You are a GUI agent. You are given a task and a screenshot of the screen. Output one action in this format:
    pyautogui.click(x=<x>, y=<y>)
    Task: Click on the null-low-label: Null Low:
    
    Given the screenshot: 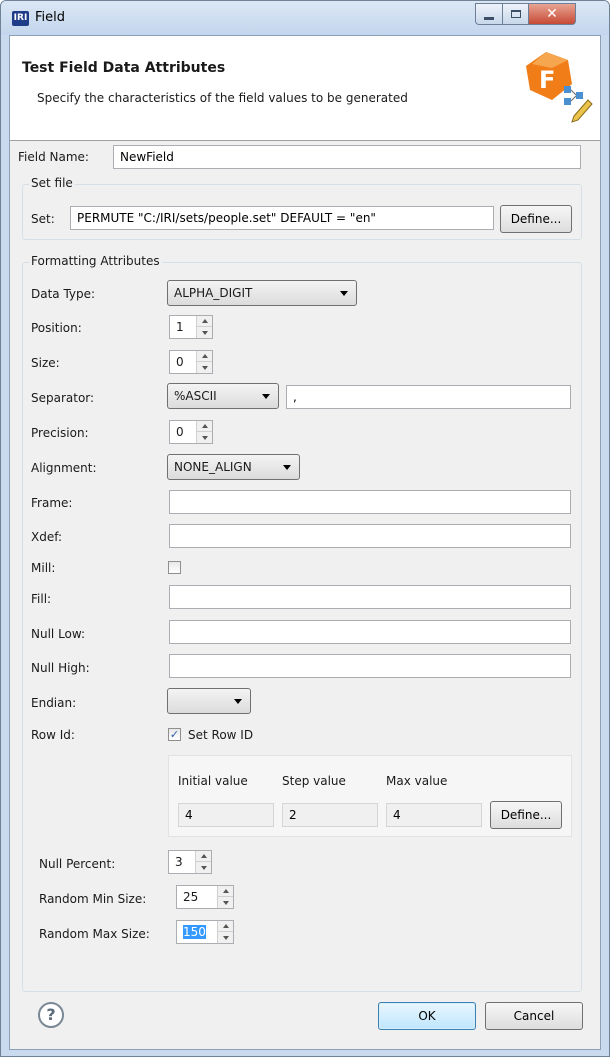 What is the action you would take?
    pyautogui.click(x=58, y=634)
    